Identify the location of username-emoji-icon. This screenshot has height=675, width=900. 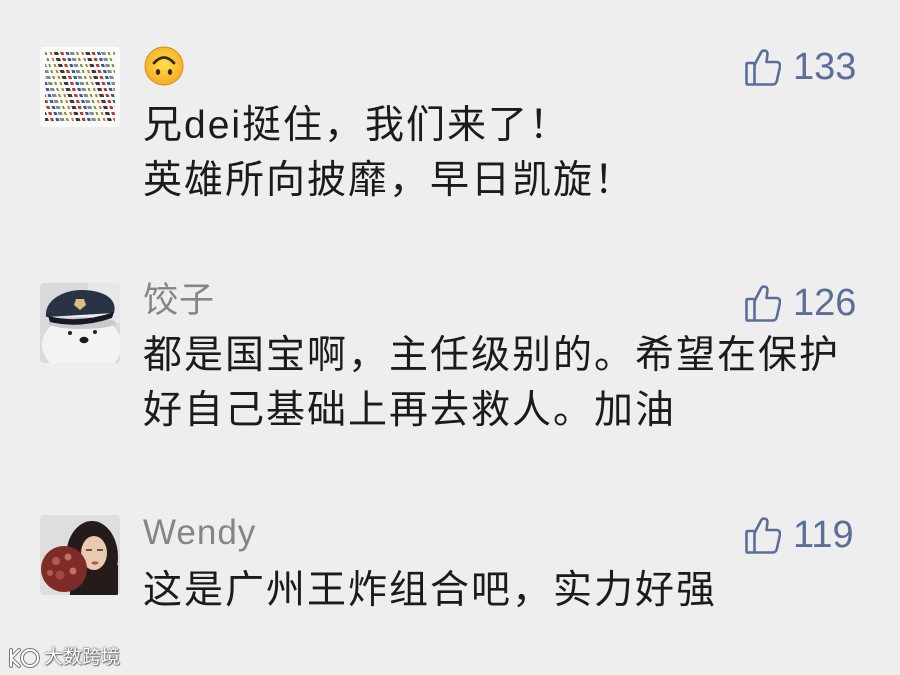
(164, 66).